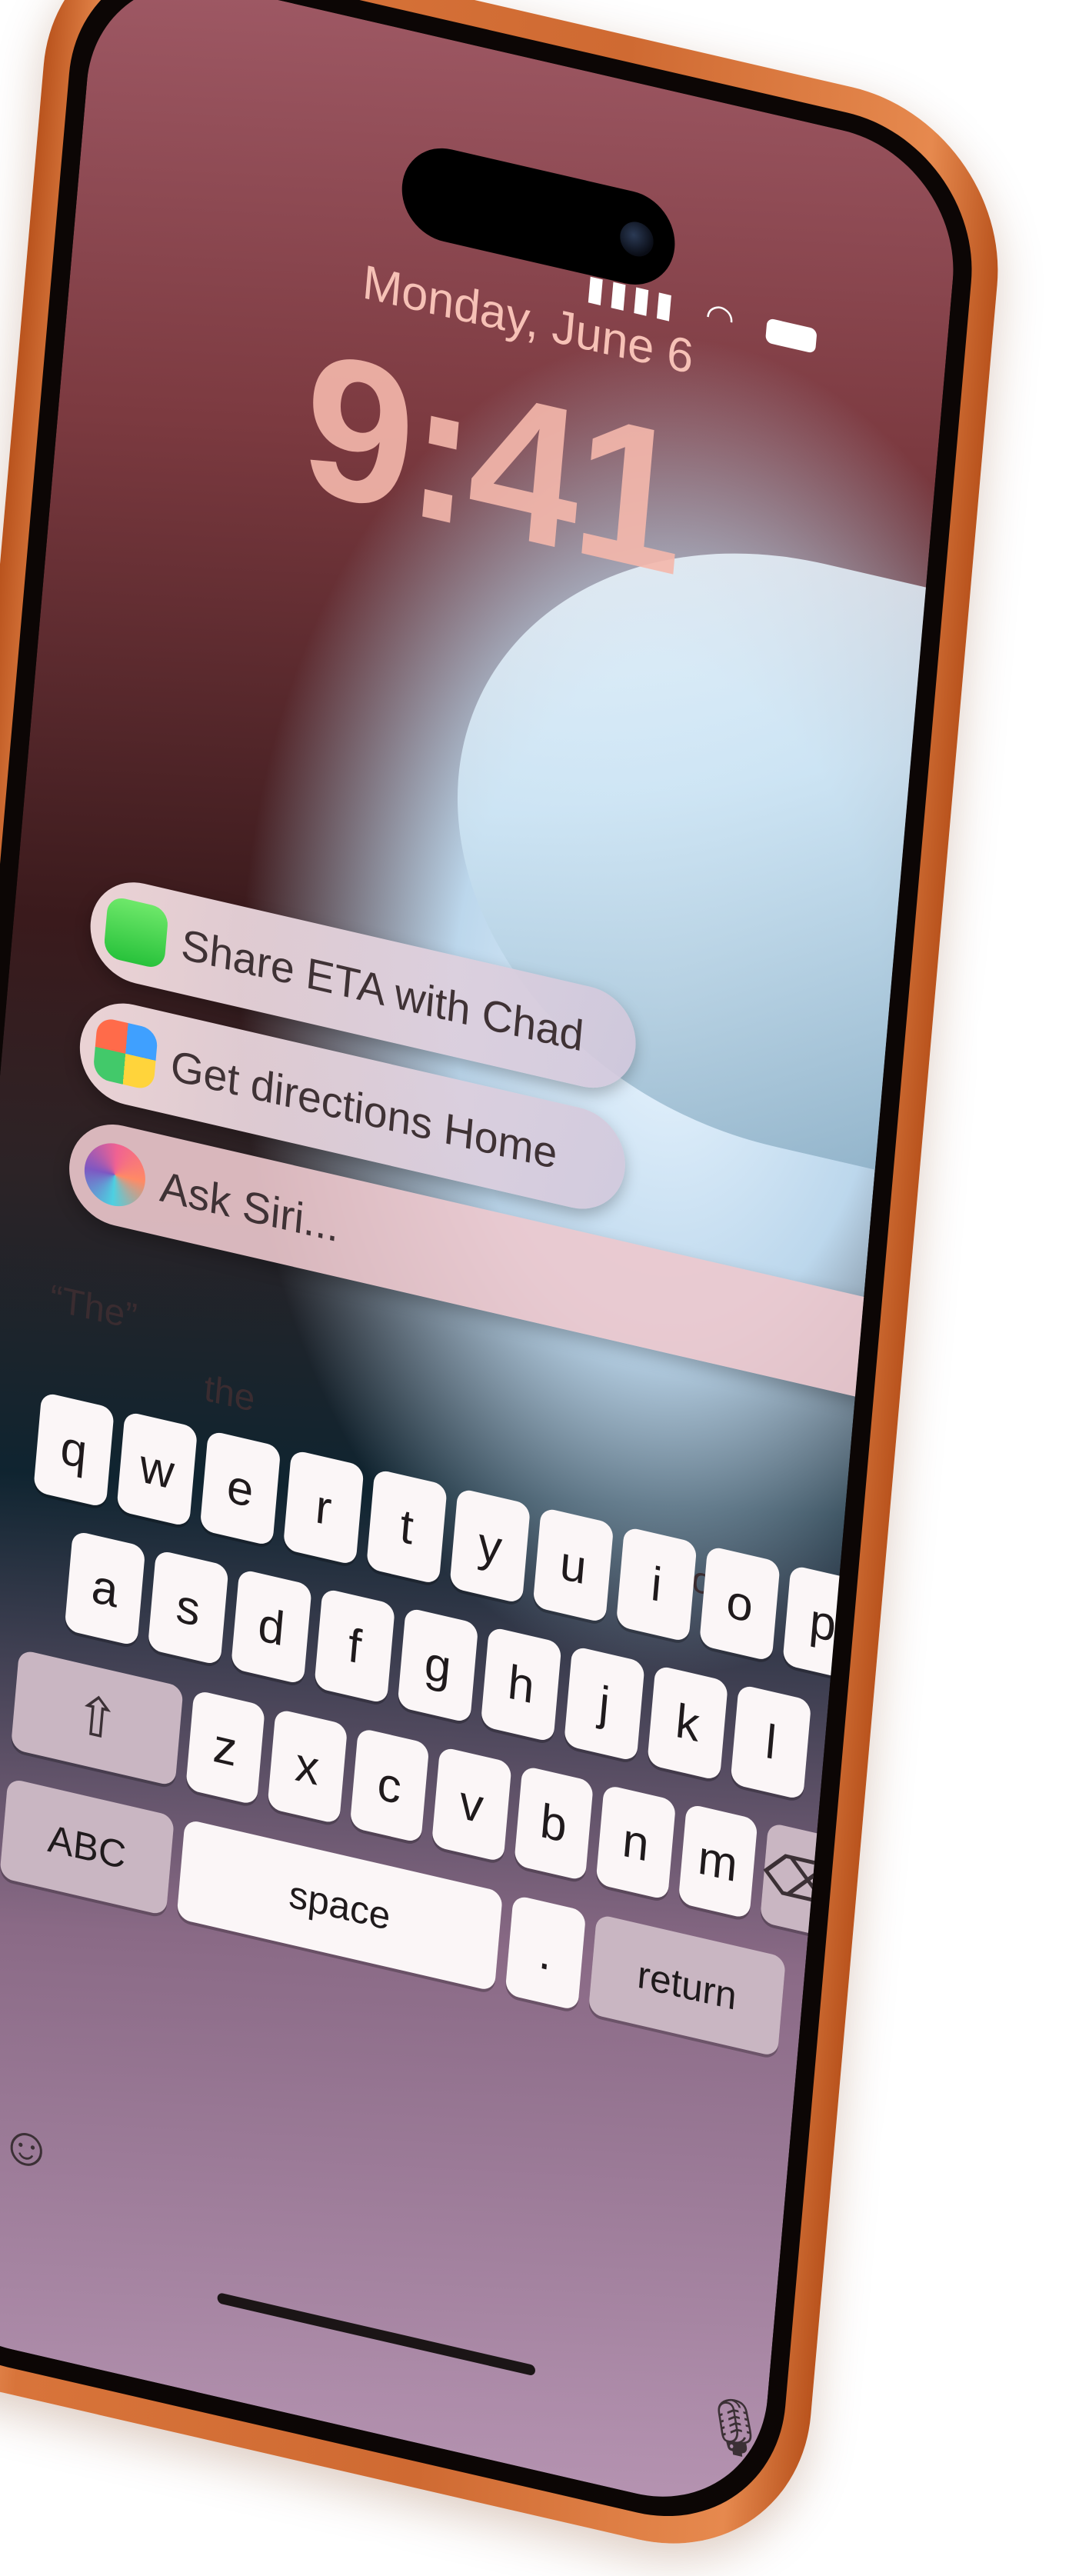 This screenshot has height=2576, width=1069. I want to click on battery-icon, so click(791, 336).